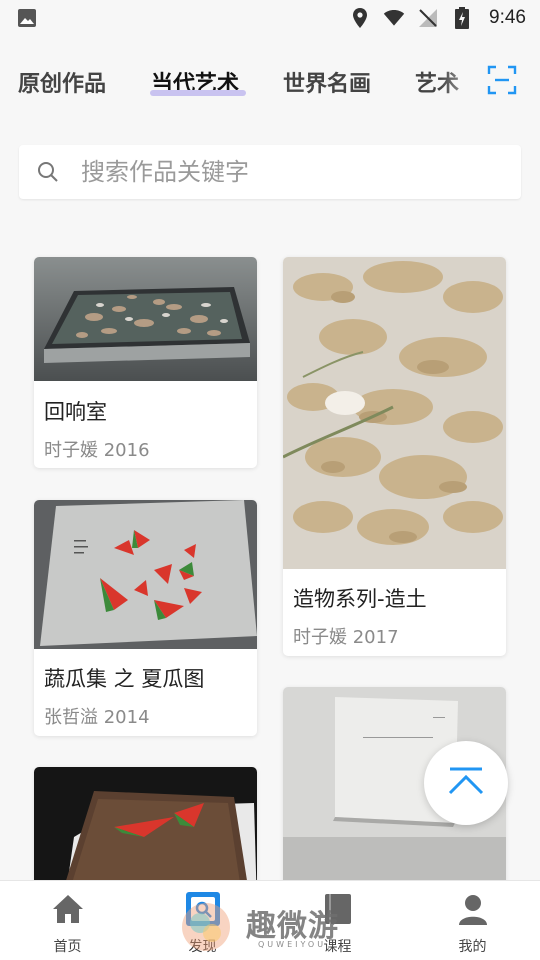  Describe the element at coordinates (198, 93) in the screenshot. I see `active-tab-indicator` at that location.